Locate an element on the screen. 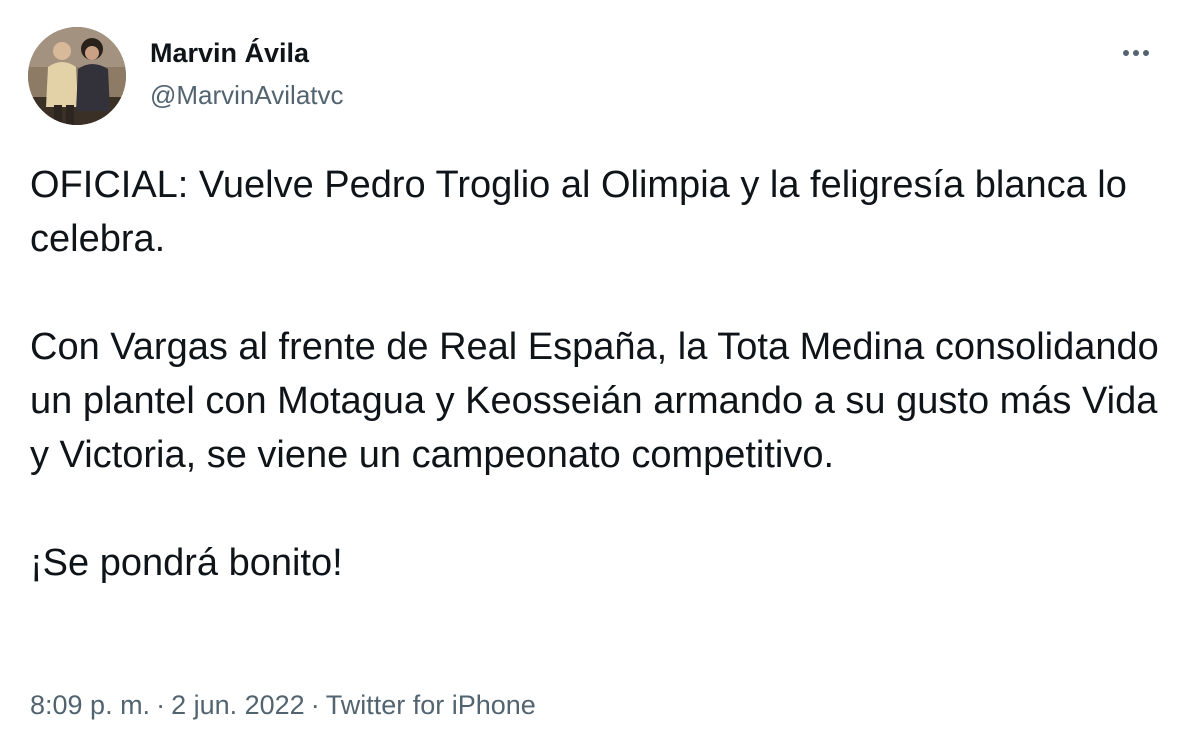 The width and height of the screenshot is (1200, 755). author-handle: @MarvinAvilatvc is located at coordinates (247, 95).